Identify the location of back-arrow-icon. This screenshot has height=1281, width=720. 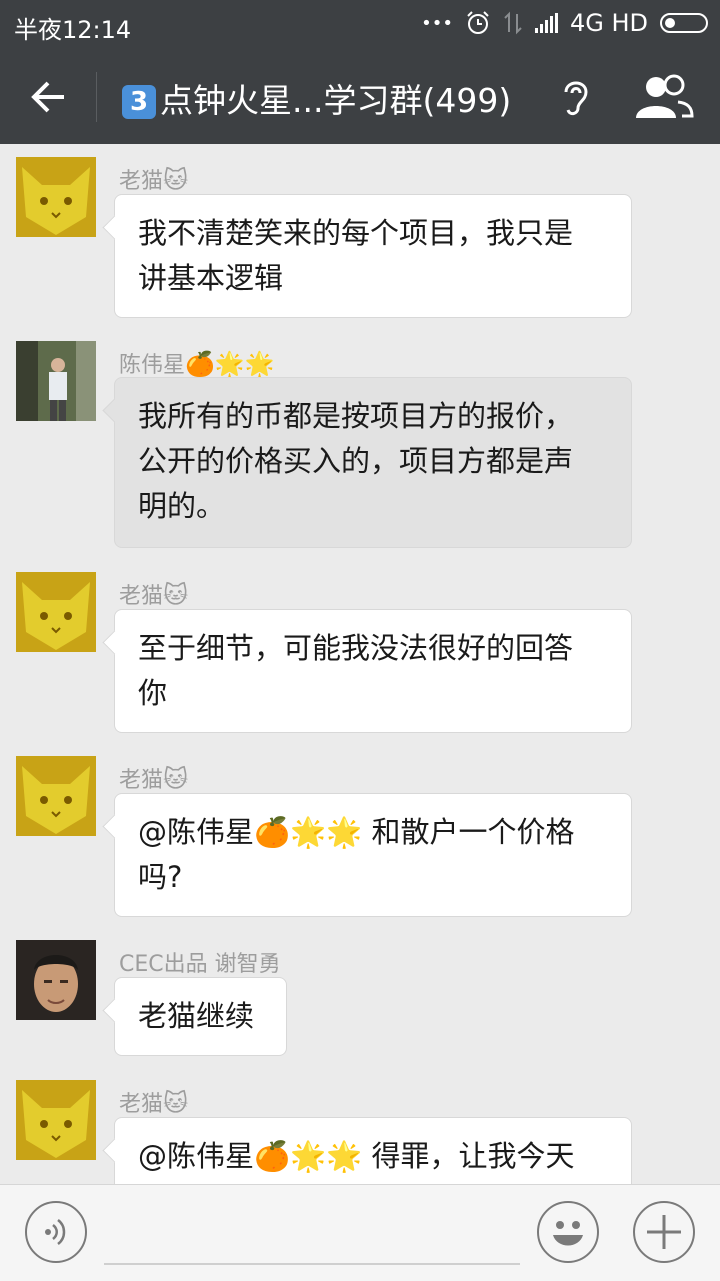
(50, 97).